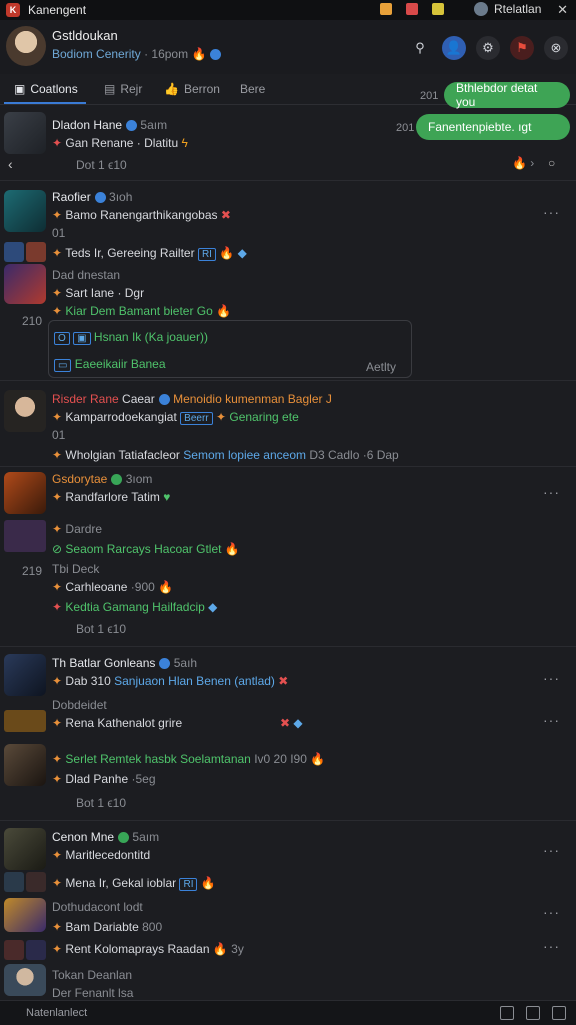 This screenshot has width=576, height=1025. I want to click on post-text: Dab 310, so click(88, 681).